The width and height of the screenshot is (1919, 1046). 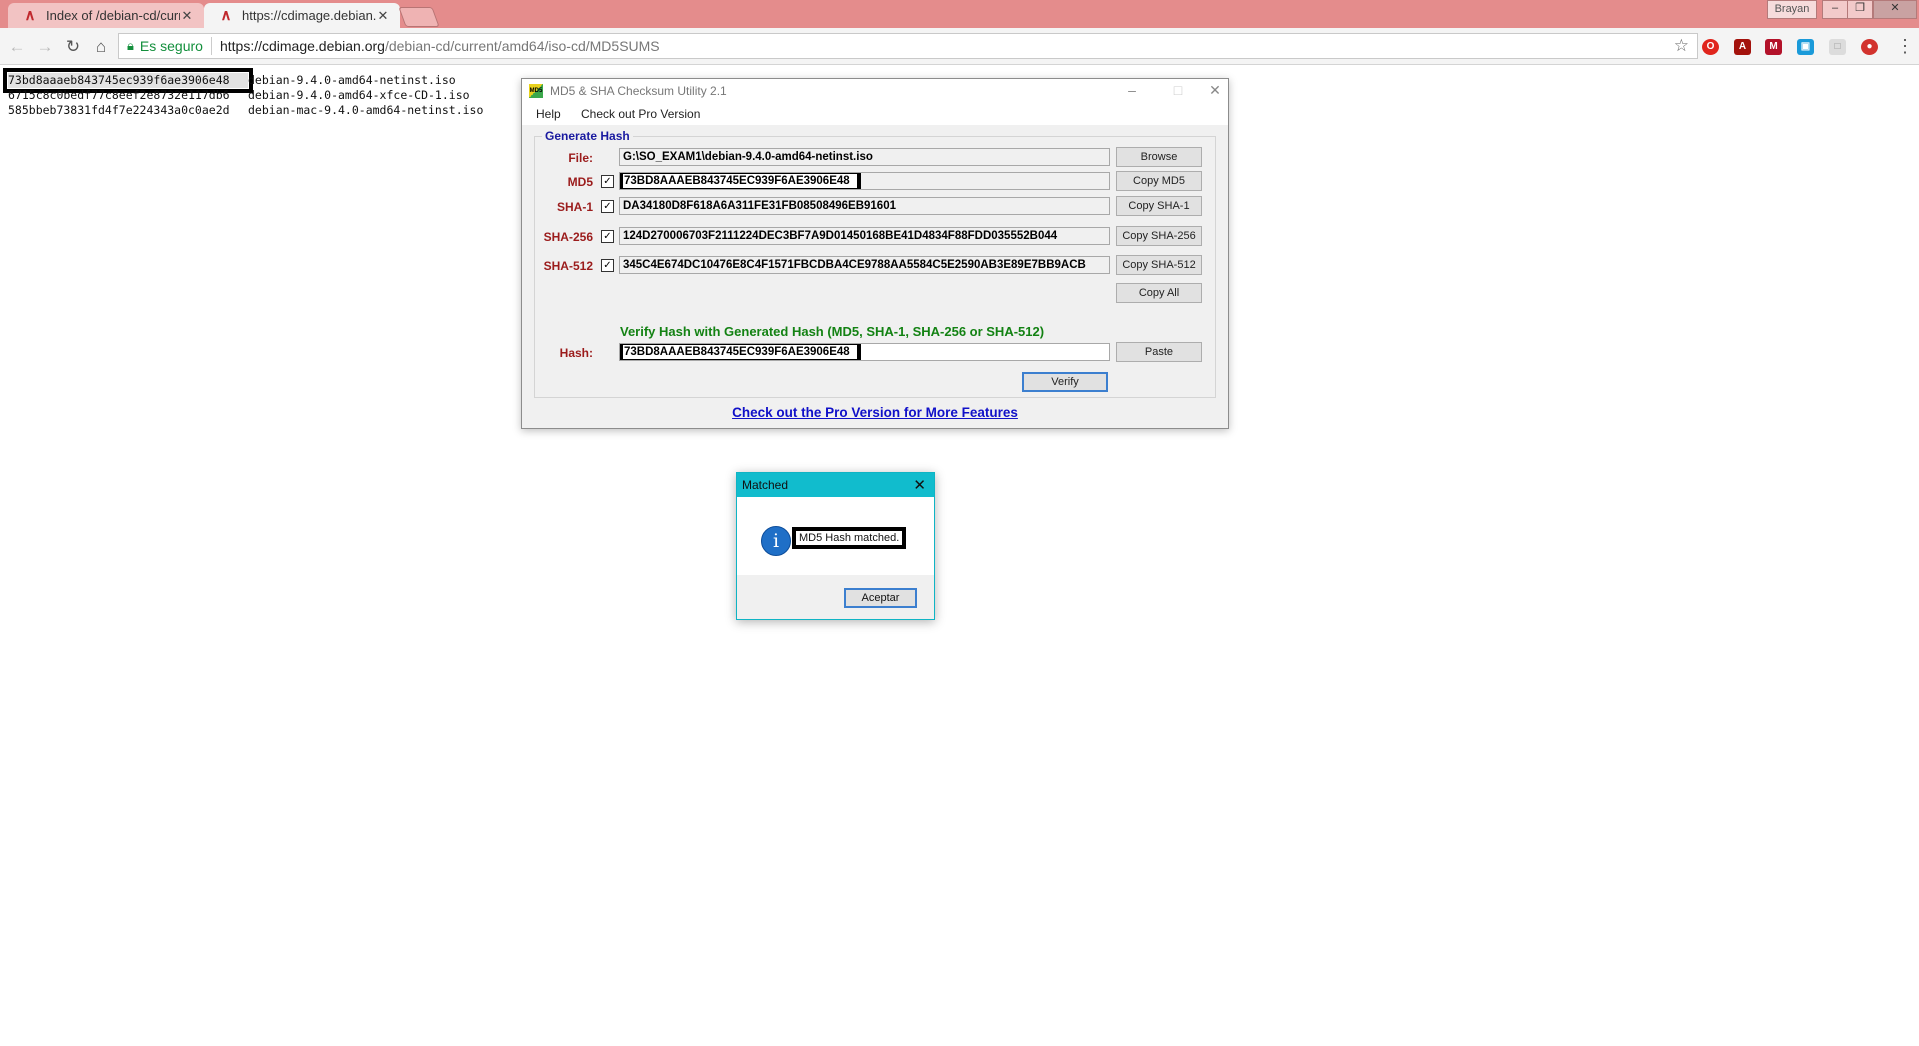 What do you see at coordinates (101, 47) in the screenshot?
I see `home-icon: ⌂` at bounding box center [101, 47].